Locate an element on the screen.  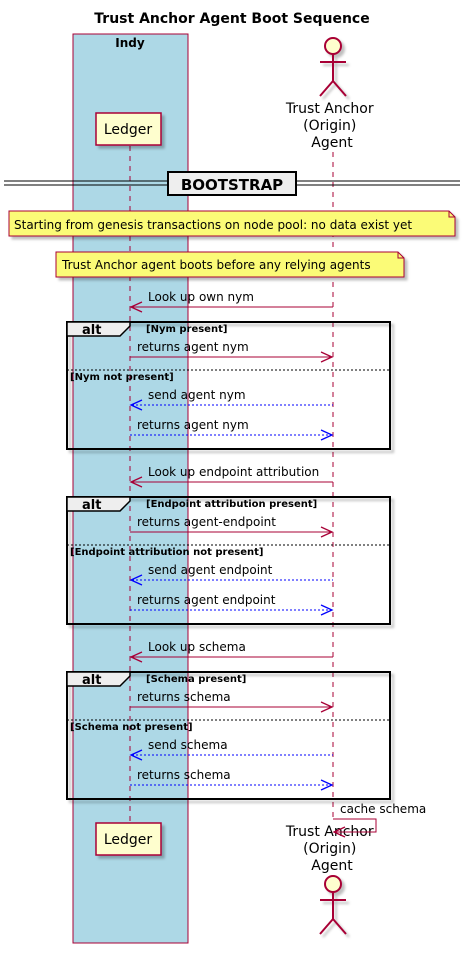
agent-actor-bottom-icon is located at coordinates (333, 905).